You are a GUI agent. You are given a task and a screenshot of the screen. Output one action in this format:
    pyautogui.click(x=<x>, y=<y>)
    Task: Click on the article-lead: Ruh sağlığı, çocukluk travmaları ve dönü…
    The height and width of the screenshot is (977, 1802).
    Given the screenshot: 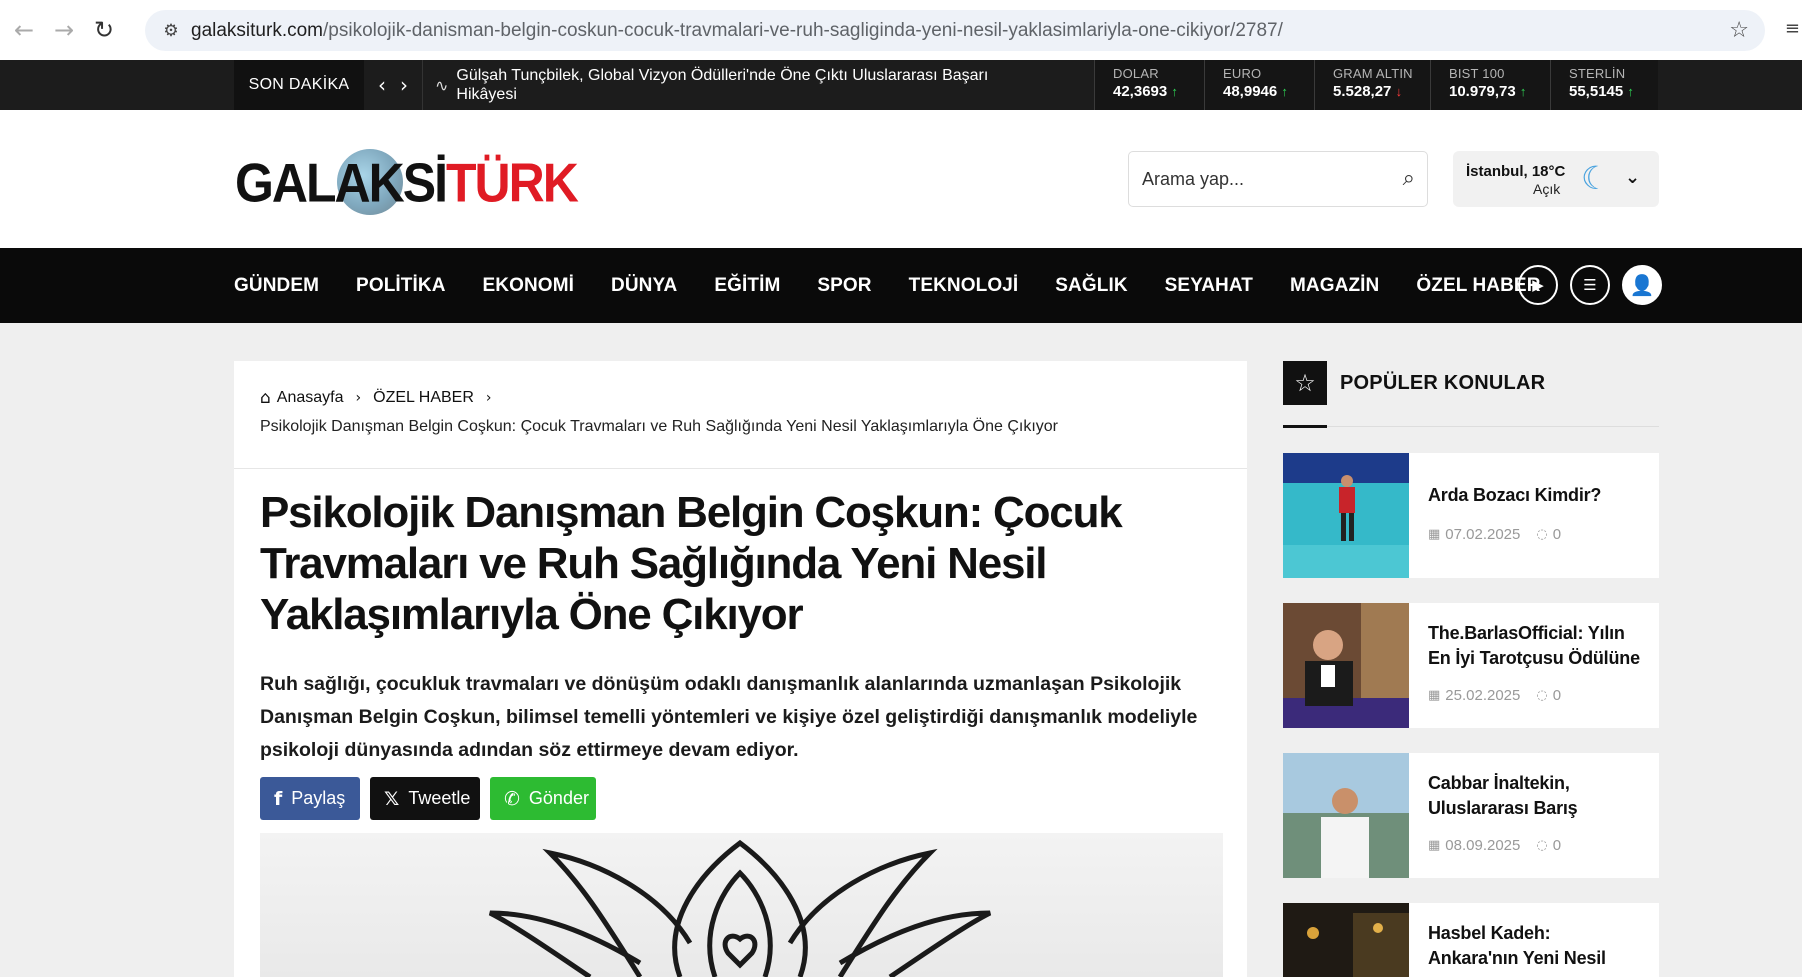 What is the action you would take?
    pyautogui.click(x=729, y=717)
    